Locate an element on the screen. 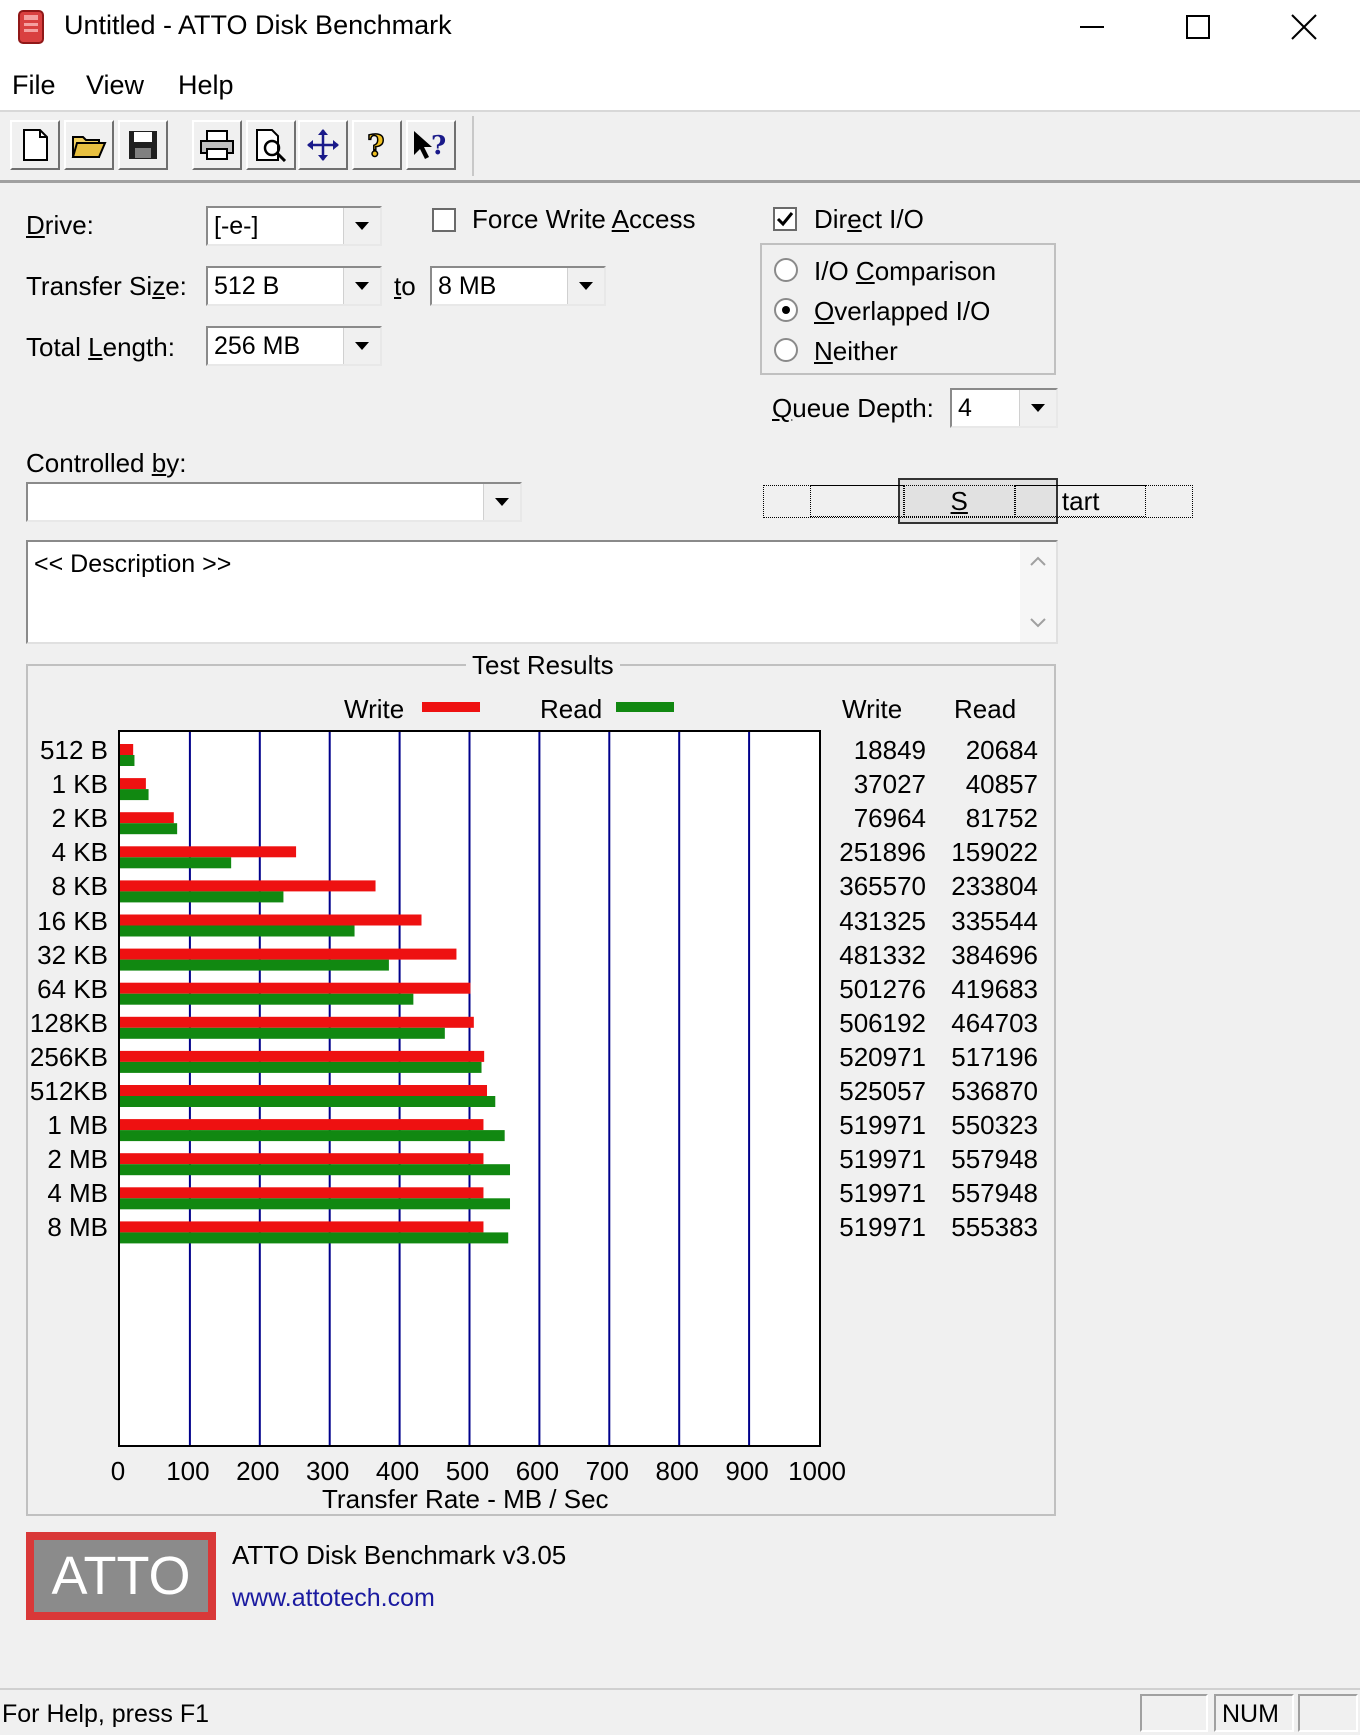 This screenshot has width=1360, height=1735. write-value: 431325 is located at coordinates (882, 920).